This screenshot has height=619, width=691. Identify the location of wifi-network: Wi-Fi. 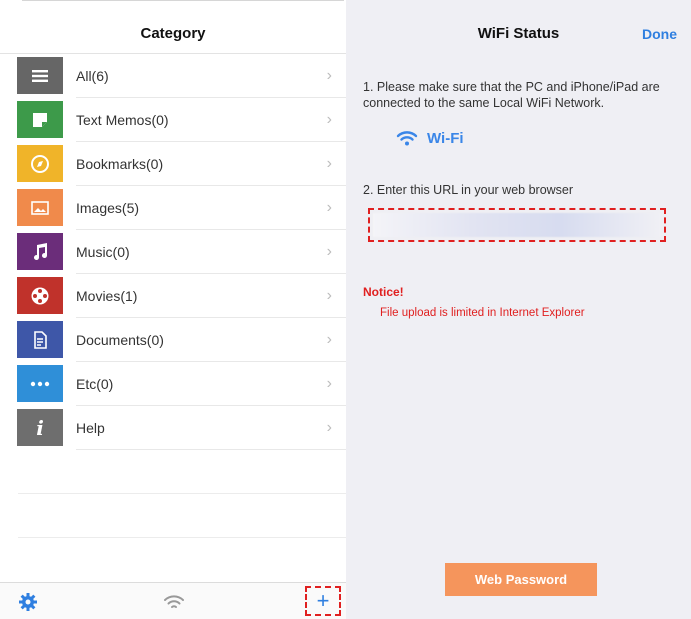
(430, 138).